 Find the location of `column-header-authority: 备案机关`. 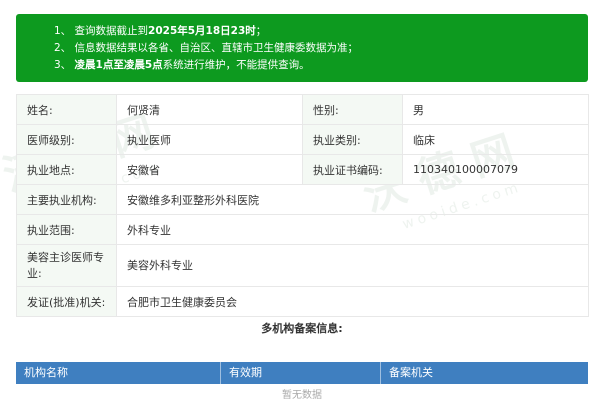

column-header-authority: 备案机关 is located at coordinates (411, 372).